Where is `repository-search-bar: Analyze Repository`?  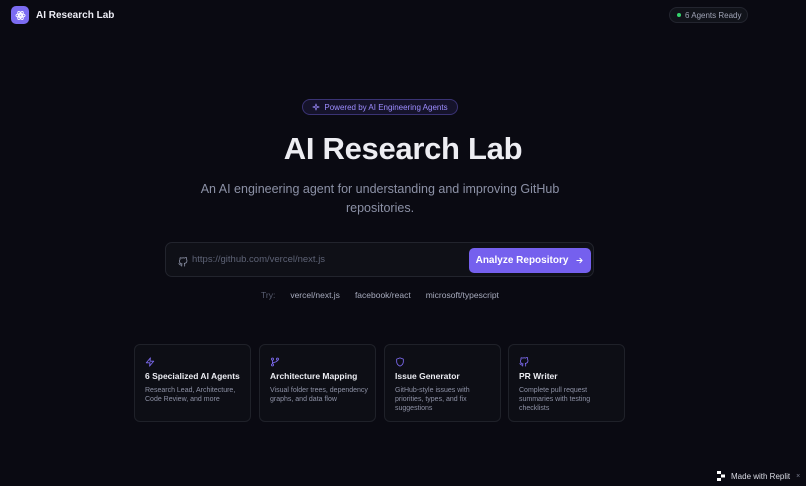
repository-search-bar: Analyze Repository is located at coordinates (379, 259).